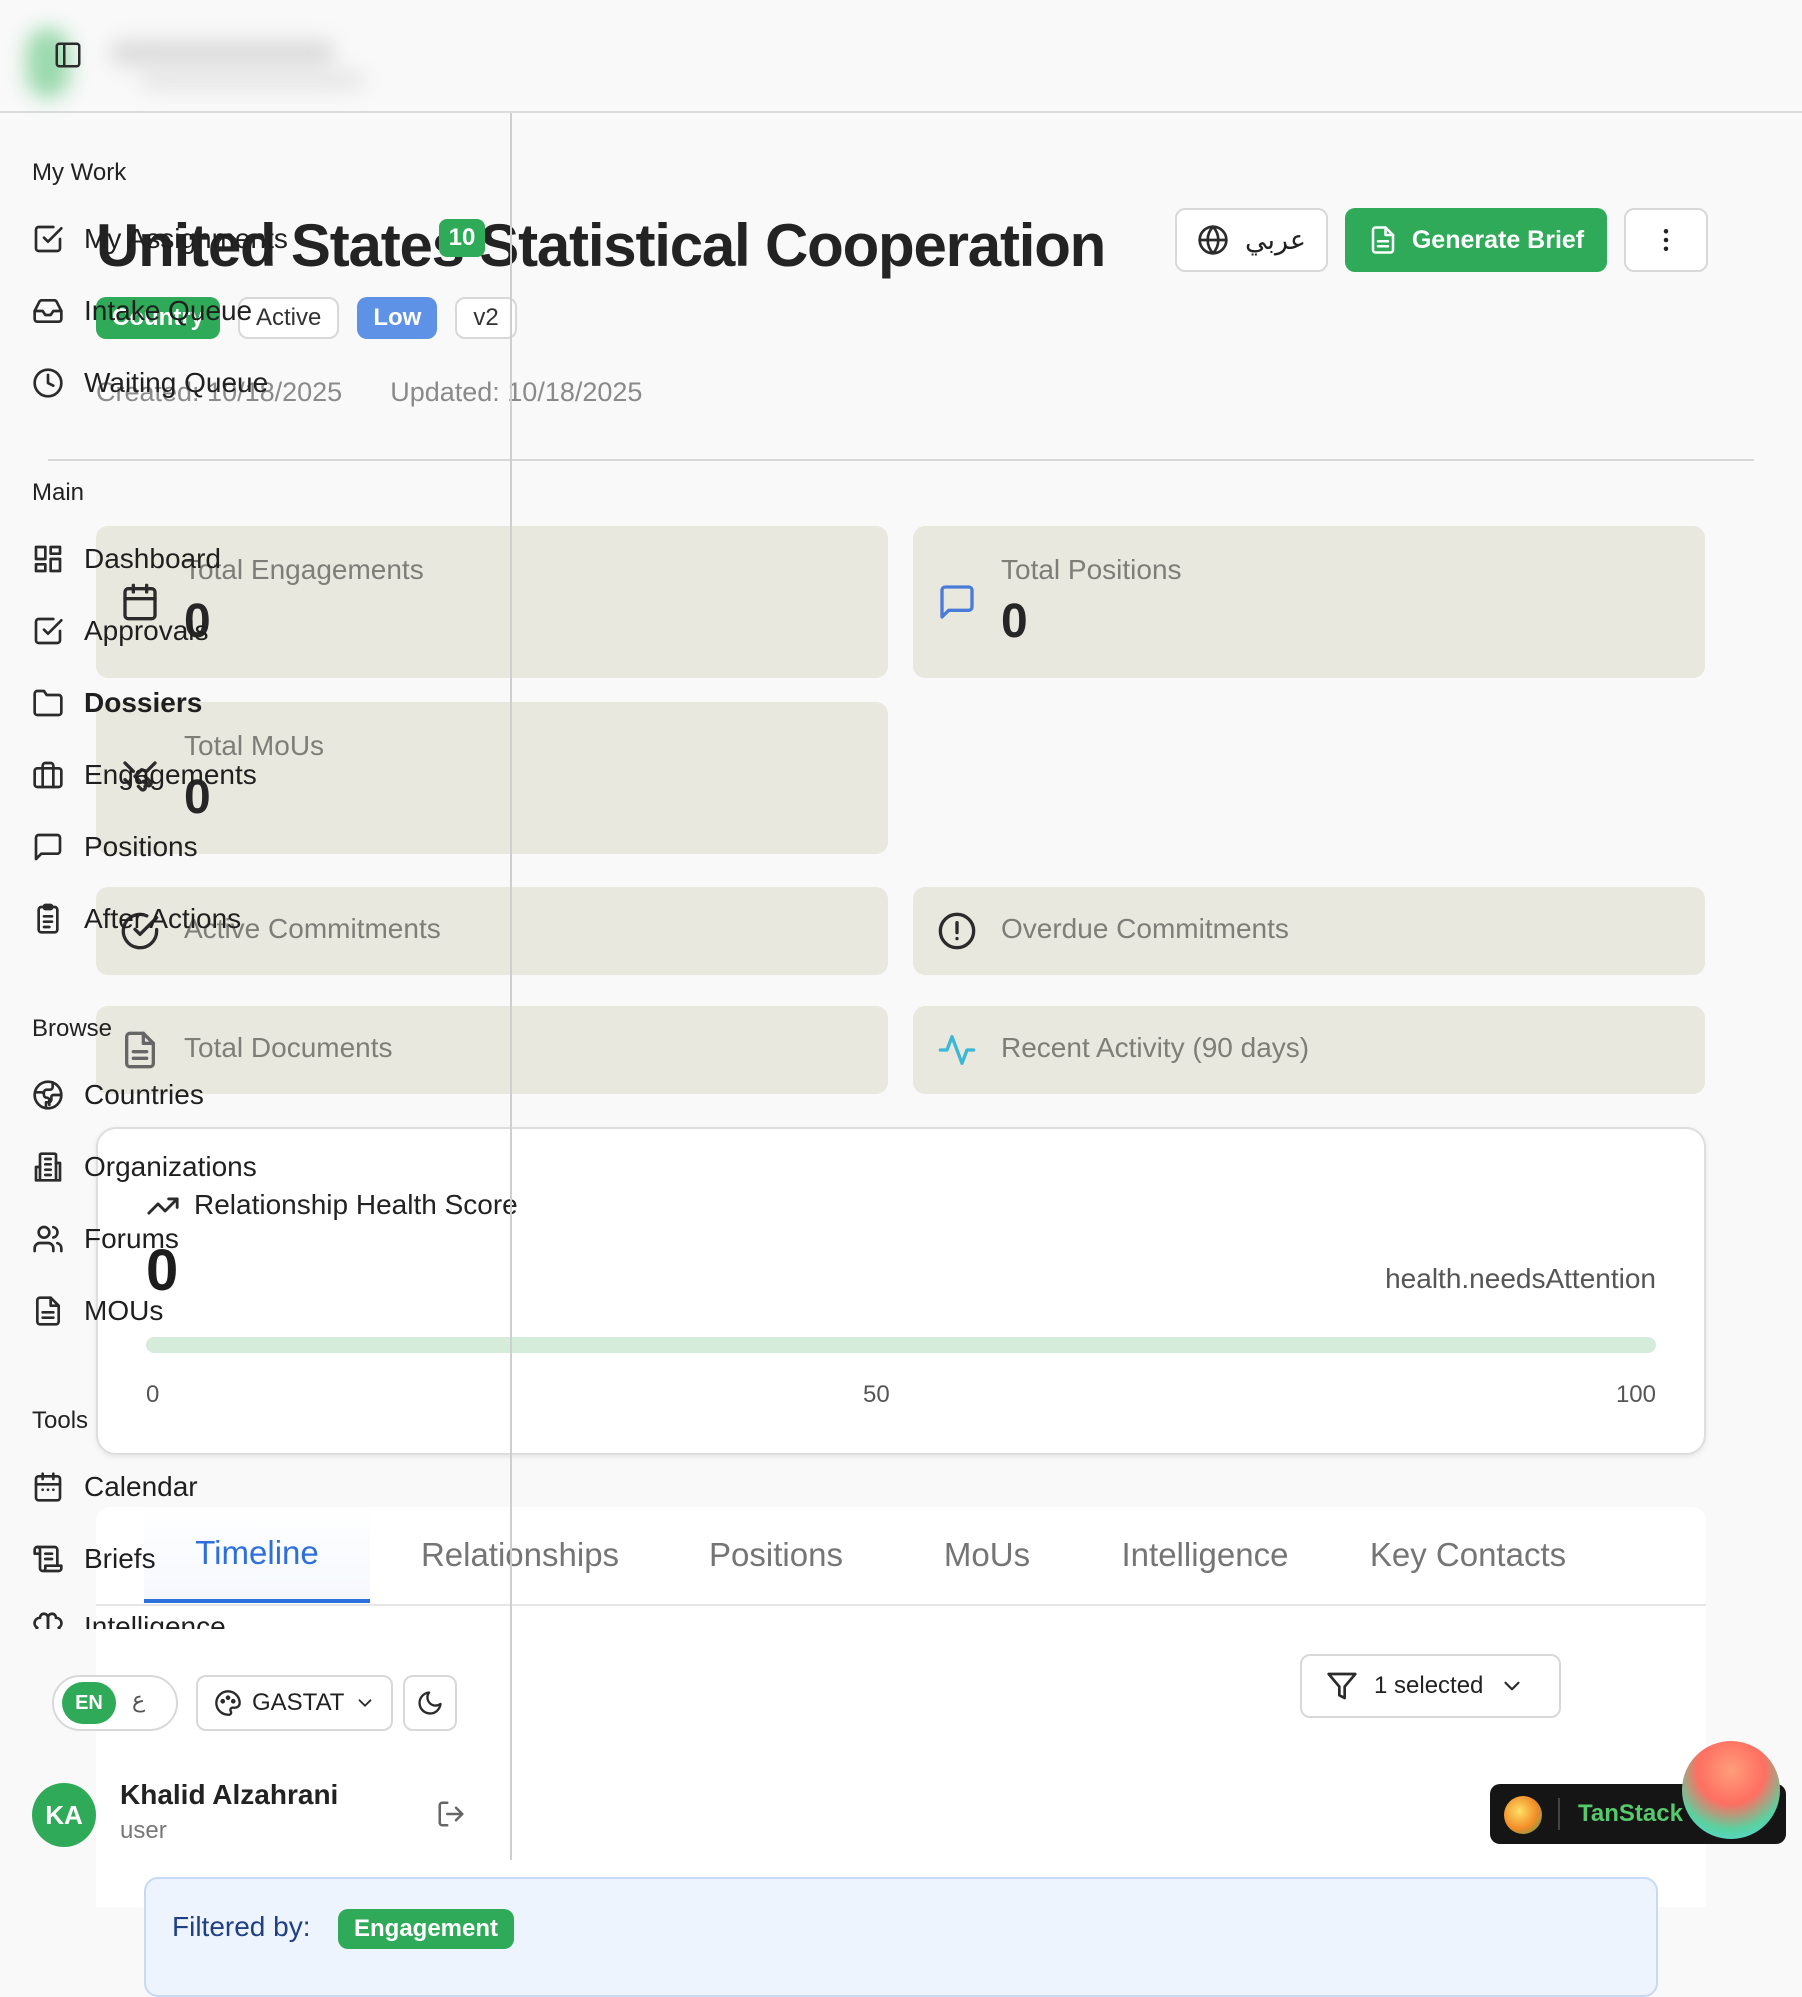 The image size is (1802, 1997). What do you see at coordinates (1523, 1815) in the screenshot?
I see `tanstack-logo-icon` at bounding box center [1523, 1815].